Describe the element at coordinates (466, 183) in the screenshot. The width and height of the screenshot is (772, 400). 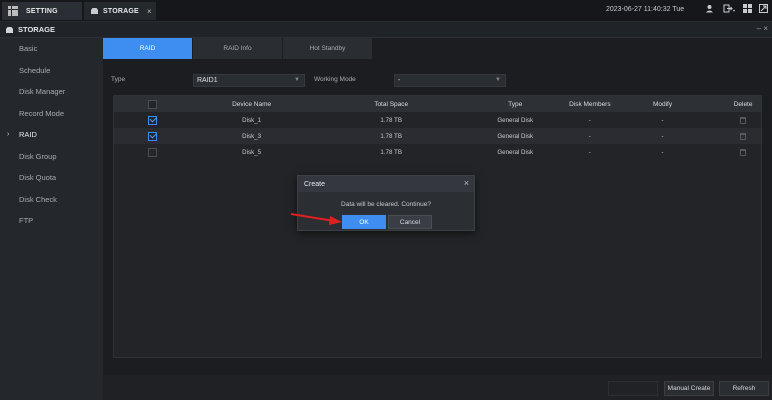
I see `close-icon: ×` at that location.